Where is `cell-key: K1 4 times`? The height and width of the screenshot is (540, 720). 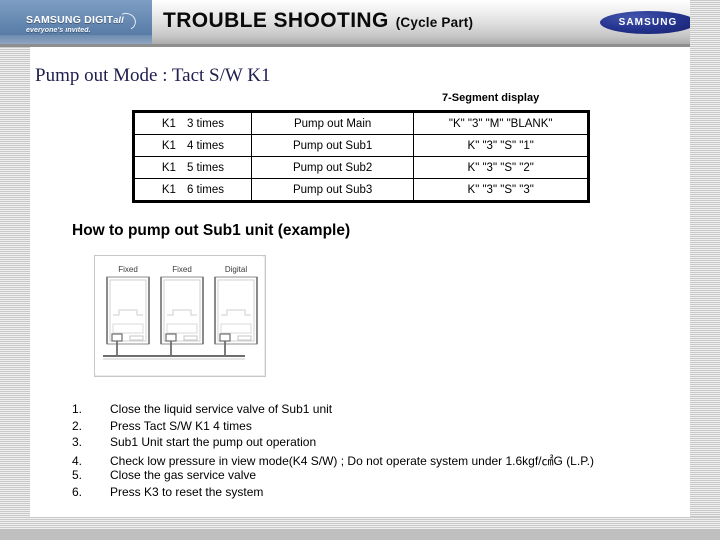 cell-key: K1 4 times is located at coordinates (192, 145).